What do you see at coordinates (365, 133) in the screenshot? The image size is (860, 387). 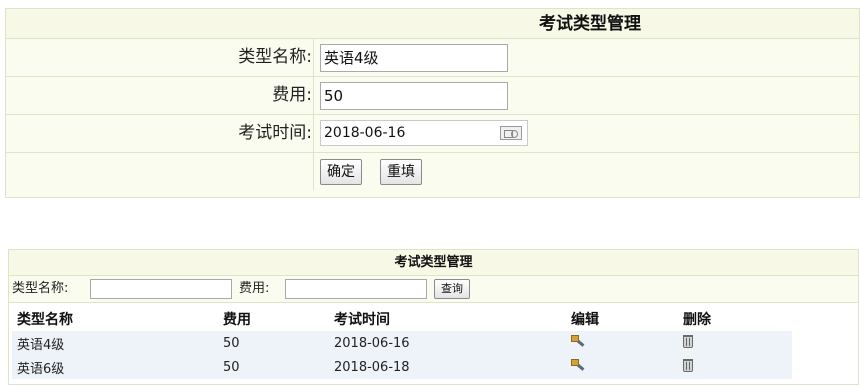 I see `exam-date-value: 2018-06-16` at bounding box center [365, 133].